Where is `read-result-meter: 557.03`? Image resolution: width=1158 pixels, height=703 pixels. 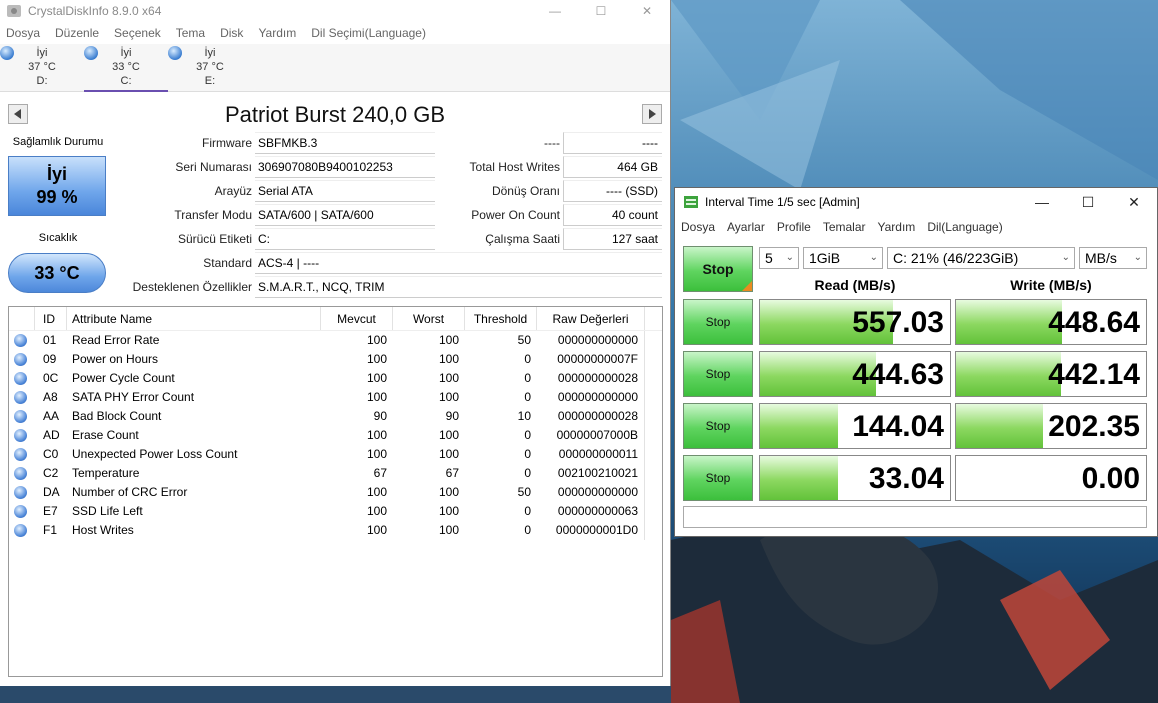 read-result-meter: 557.03 is located at coordinates (855, 322).